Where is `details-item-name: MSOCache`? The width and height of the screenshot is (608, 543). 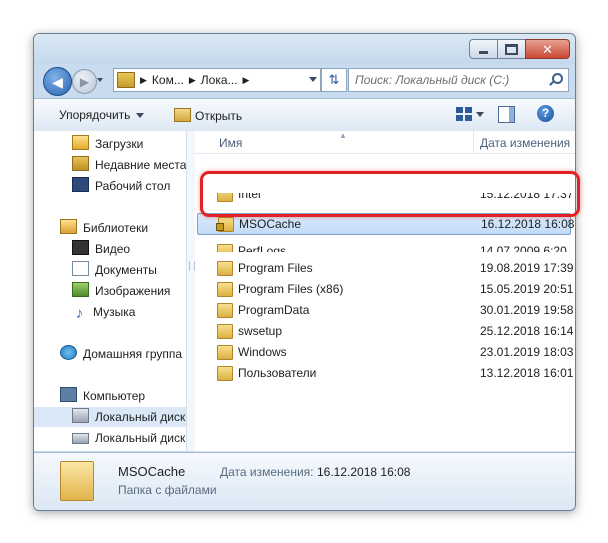
details-item-name: MSOCache is located at coordinates (152, 471).